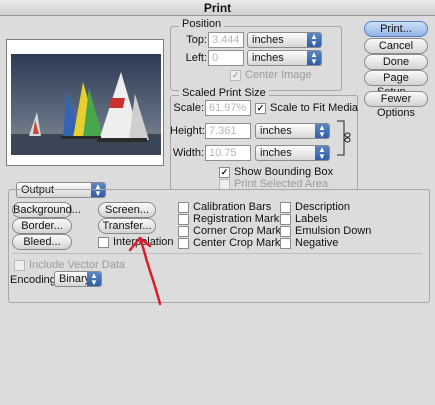 Image resolution: width=435 pixels, height=405 pixels. I want to click on center-image-label: Center Image, so click(278, 75).